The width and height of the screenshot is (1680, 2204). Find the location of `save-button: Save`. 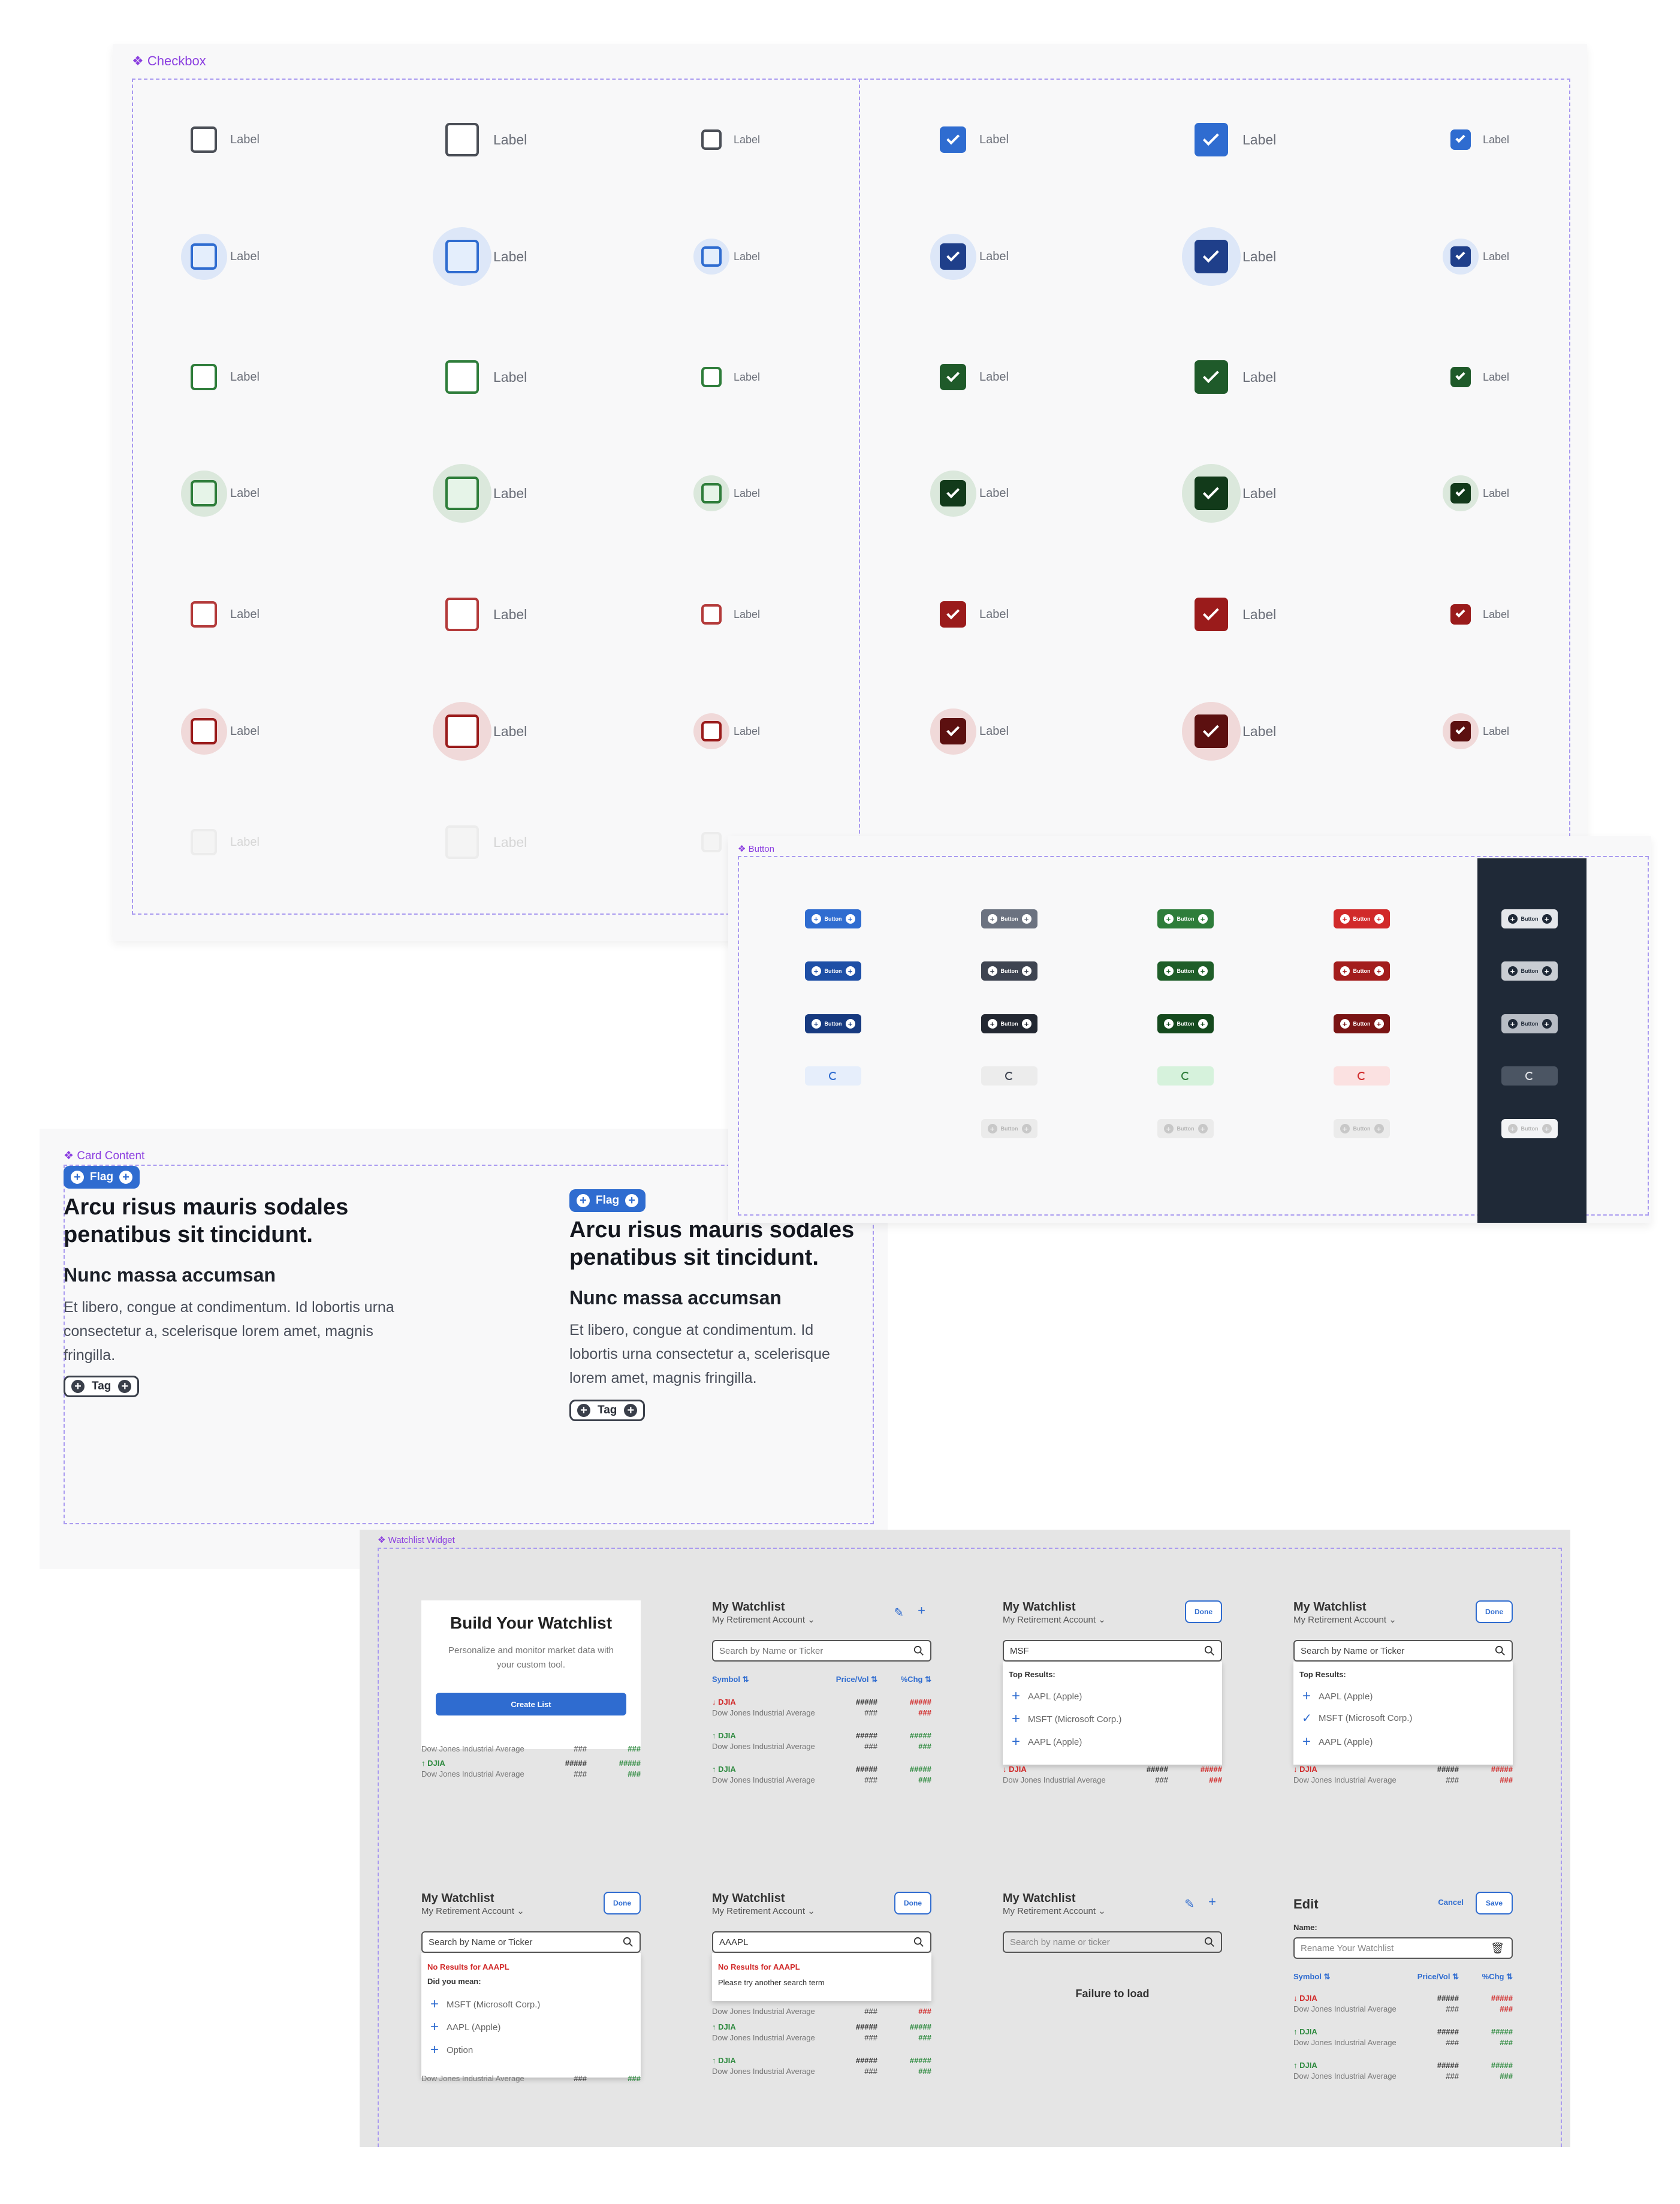

save-button: Save is located at coordinates (1494, 1903).